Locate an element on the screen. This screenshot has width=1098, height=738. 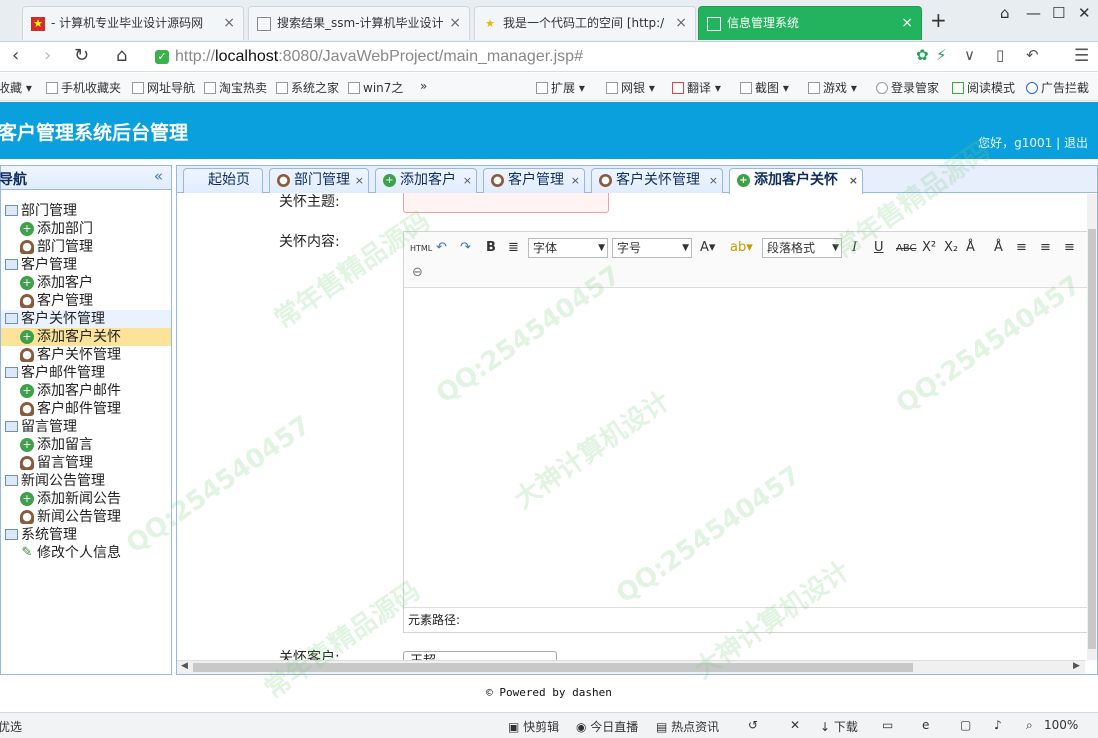
html-source-button: HTML is located at coordinates (421, 249).